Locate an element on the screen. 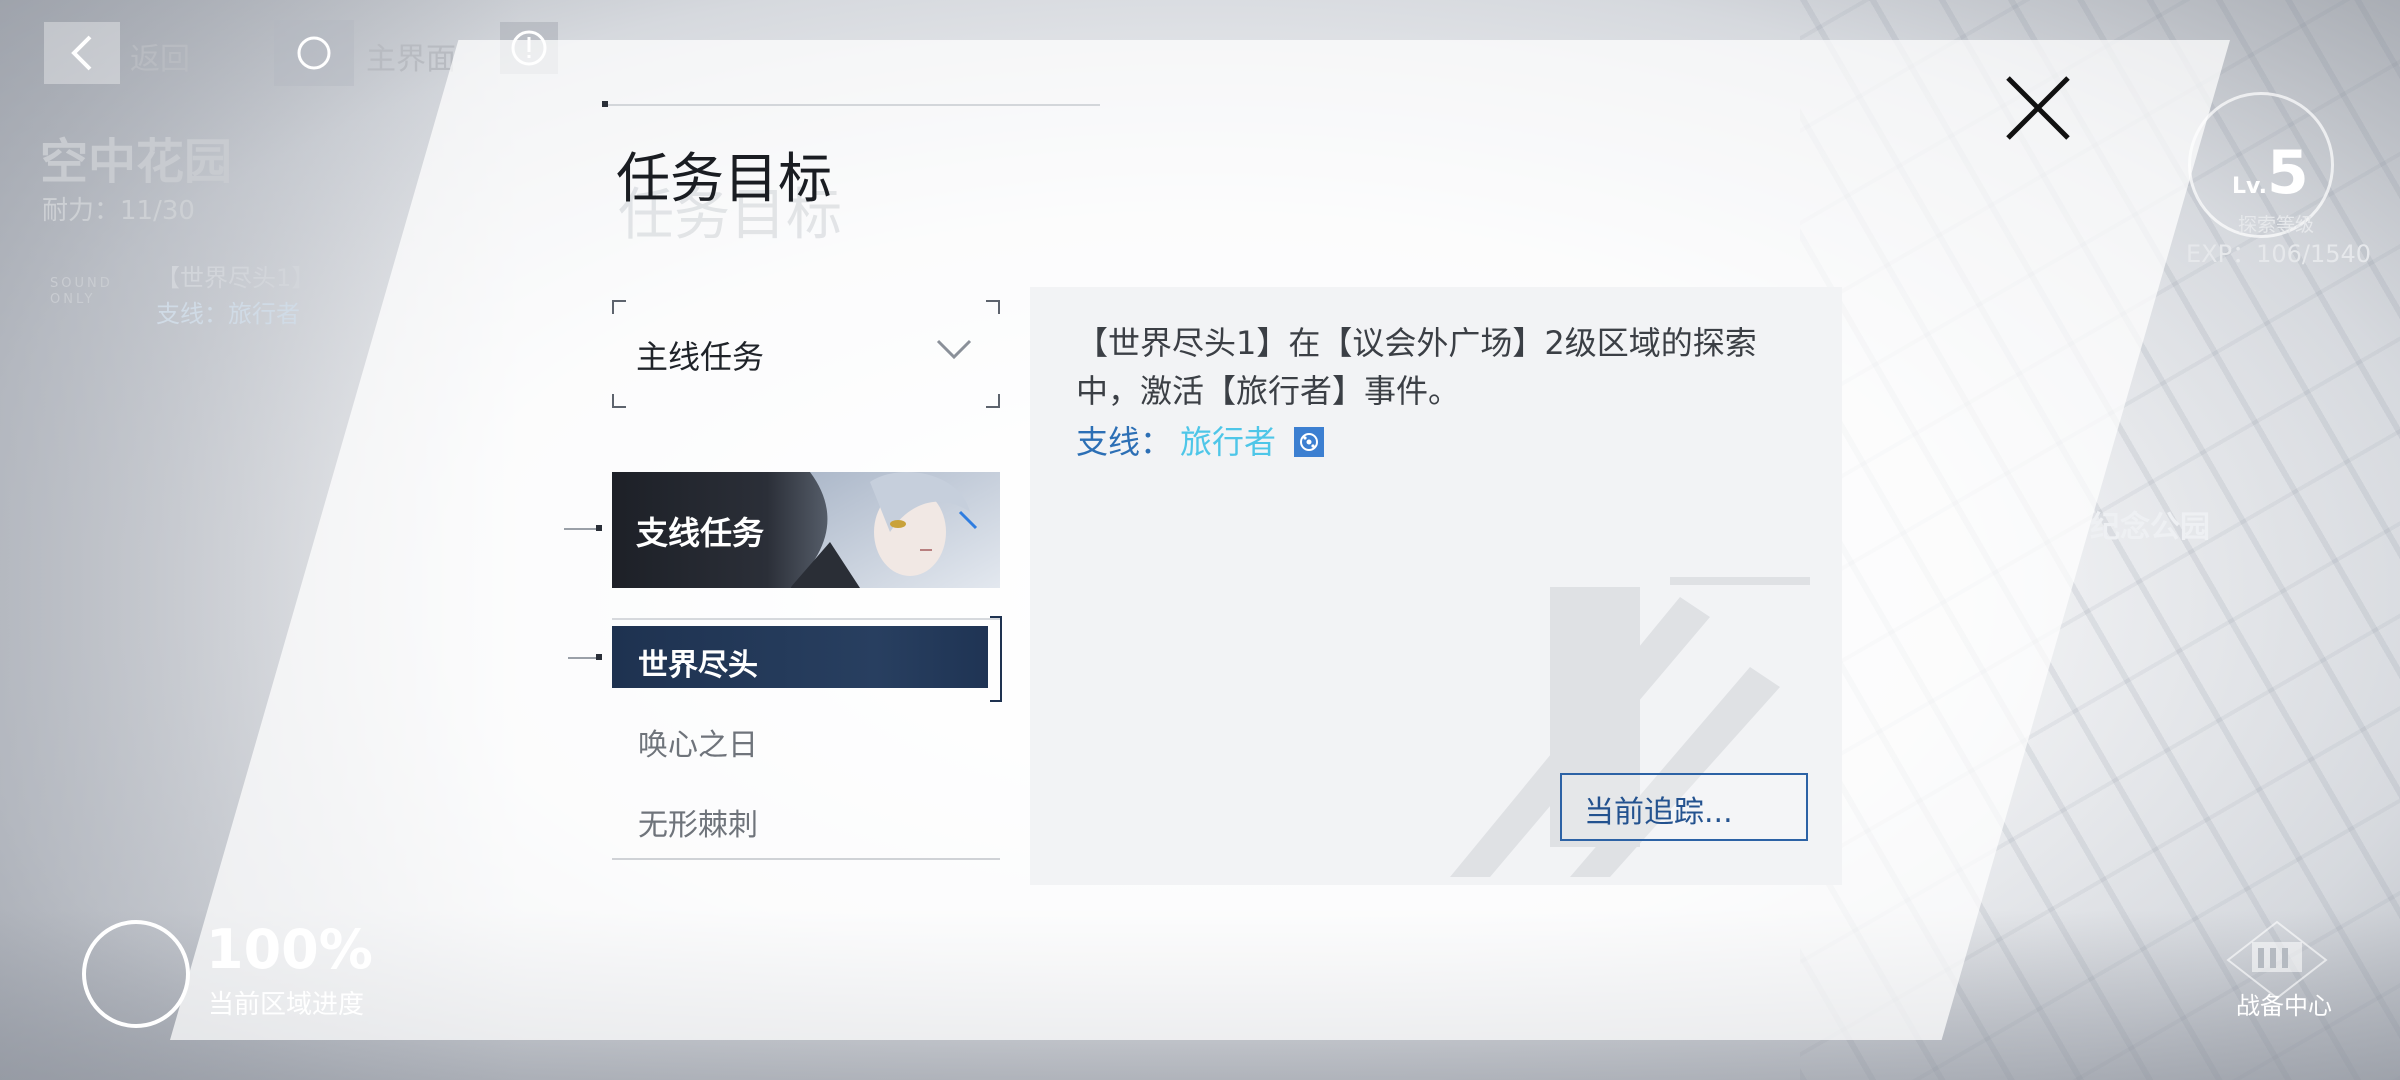  area-progress-button is located at coordinates (136, 974).